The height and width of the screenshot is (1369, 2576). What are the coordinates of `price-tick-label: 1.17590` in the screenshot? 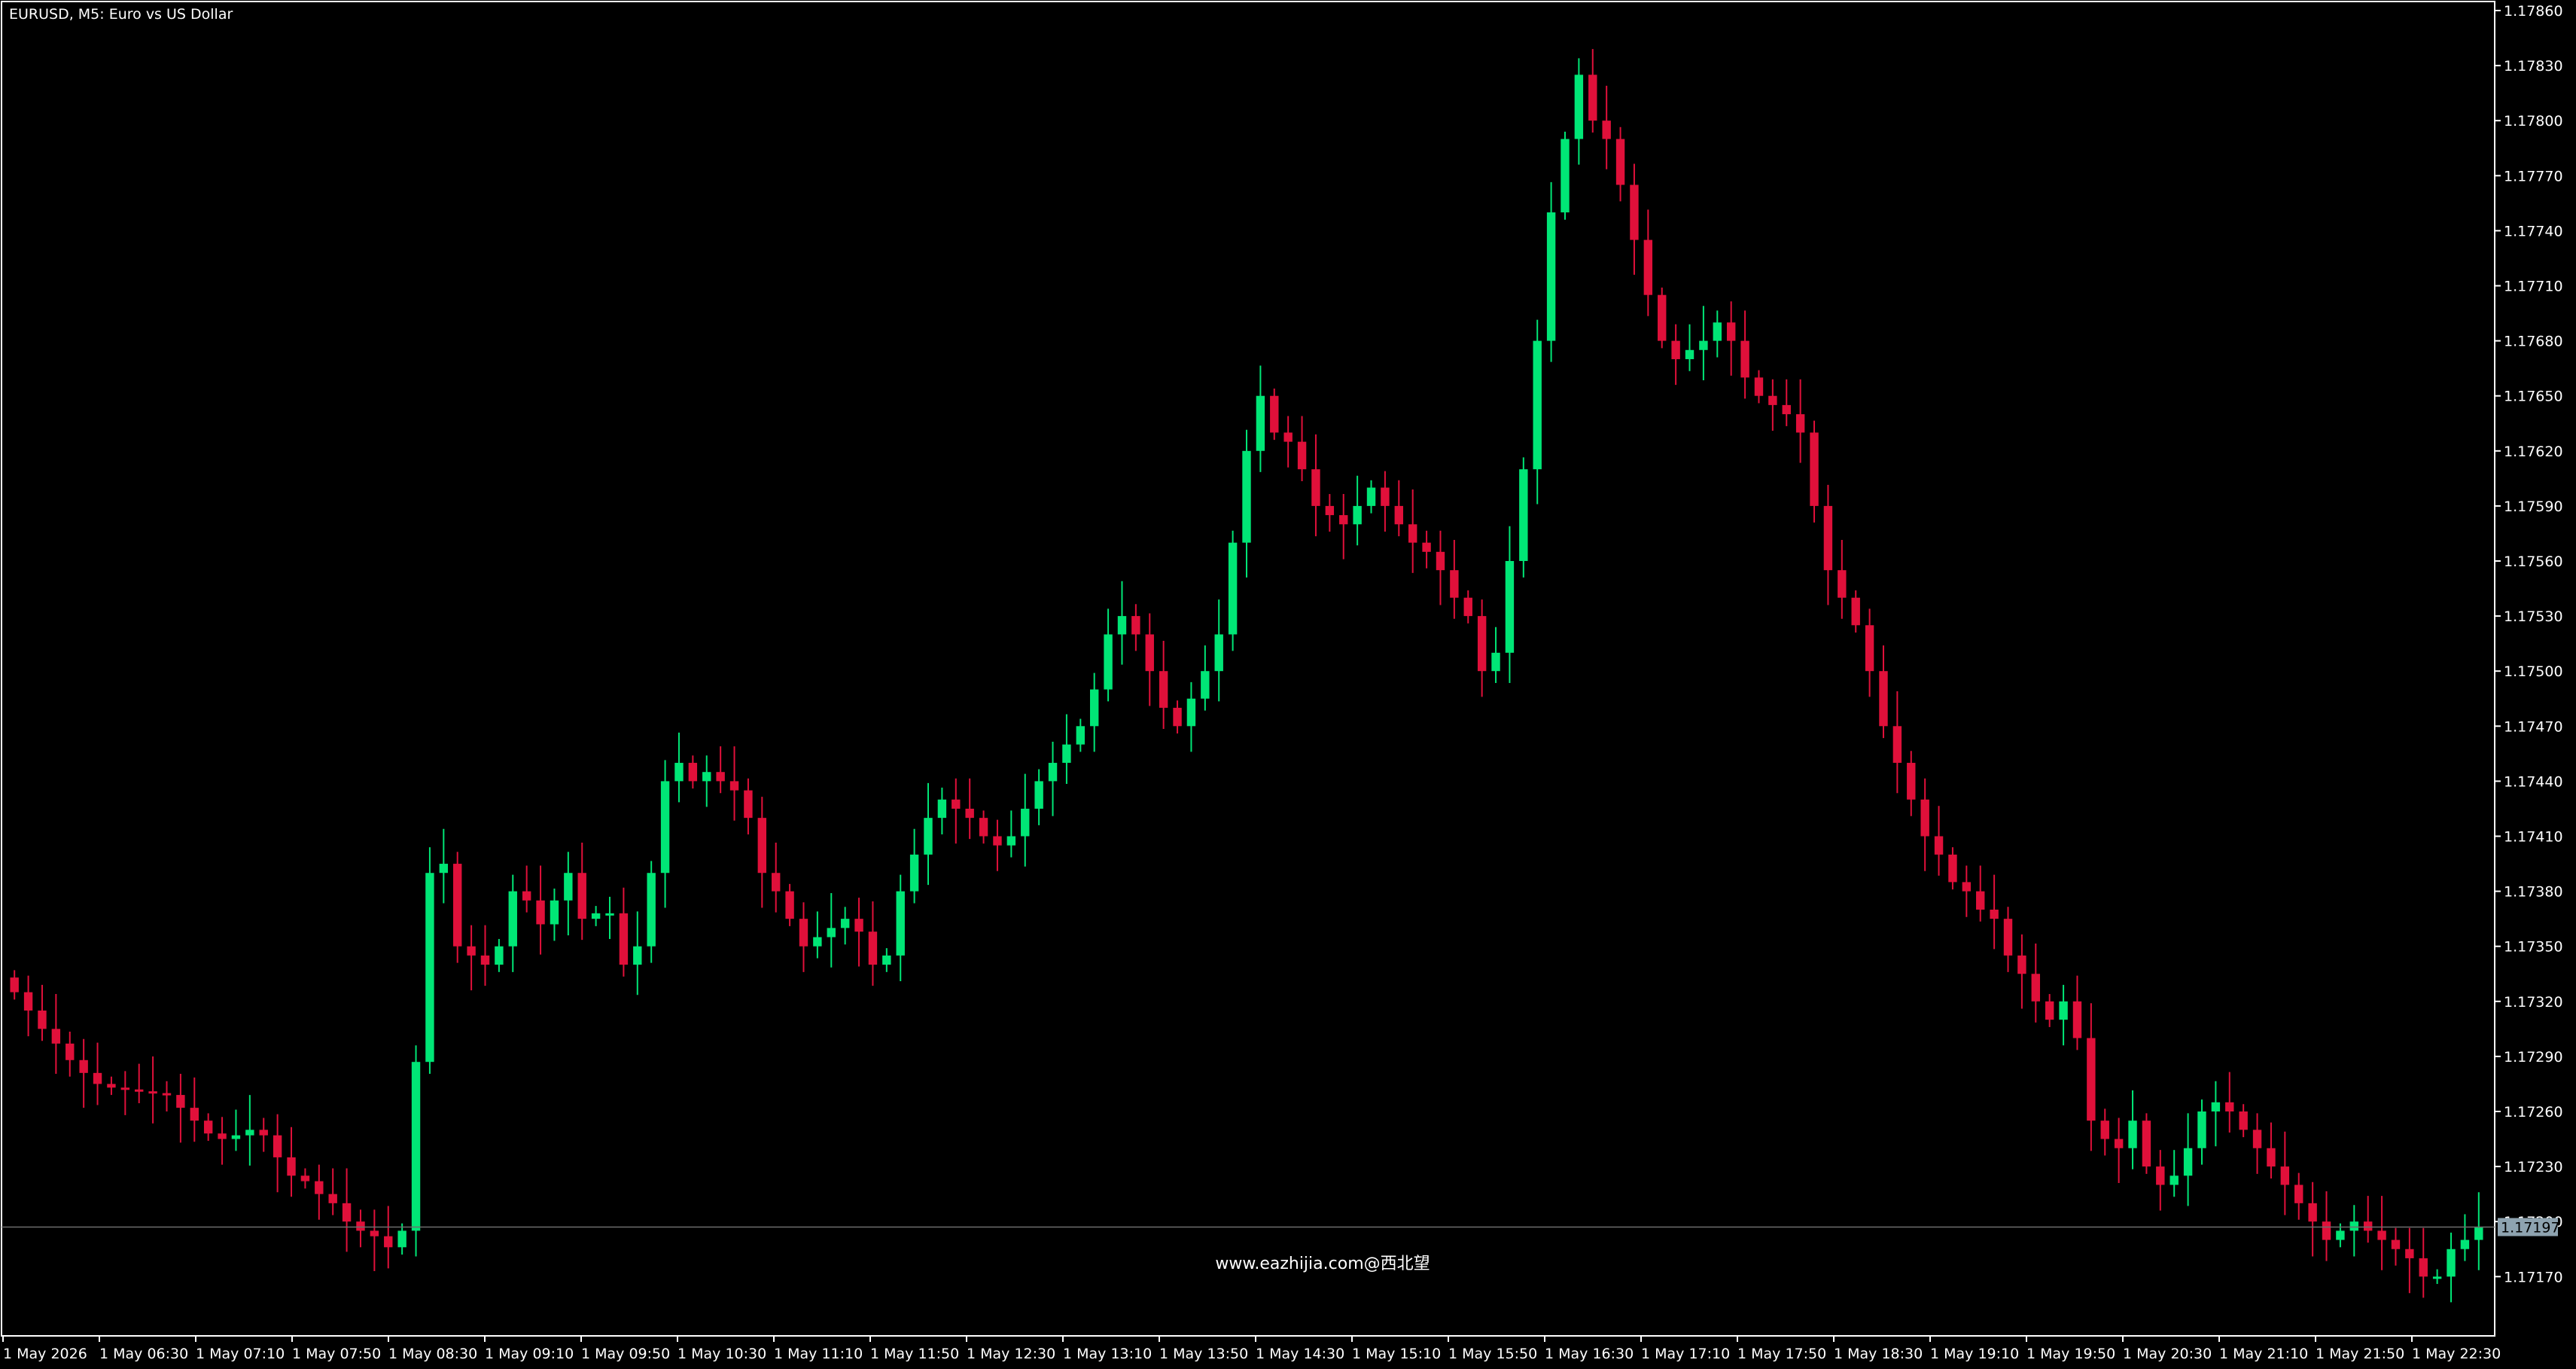 It's located at (2533, 507).